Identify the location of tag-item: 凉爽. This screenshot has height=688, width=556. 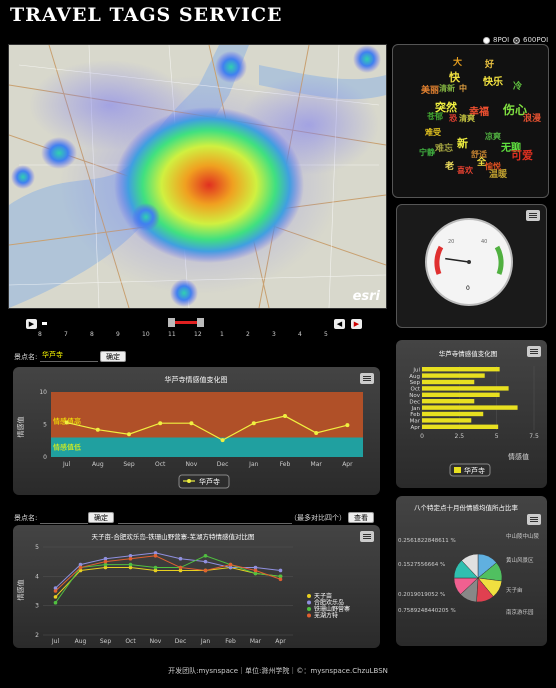
(493, 136).